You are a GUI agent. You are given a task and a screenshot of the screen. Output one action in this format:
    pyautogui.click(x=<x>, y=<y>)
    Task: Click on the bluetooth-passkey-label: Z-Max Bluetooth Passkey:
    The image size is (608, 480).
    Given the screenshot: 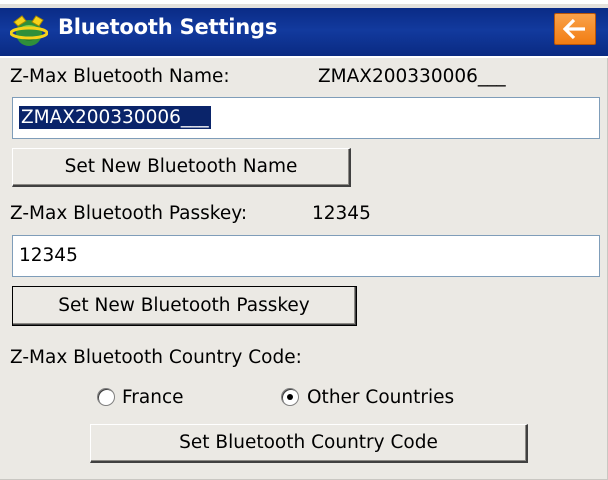 What is the action you would take?
    pyautogui.click(x=129, y=213)
    